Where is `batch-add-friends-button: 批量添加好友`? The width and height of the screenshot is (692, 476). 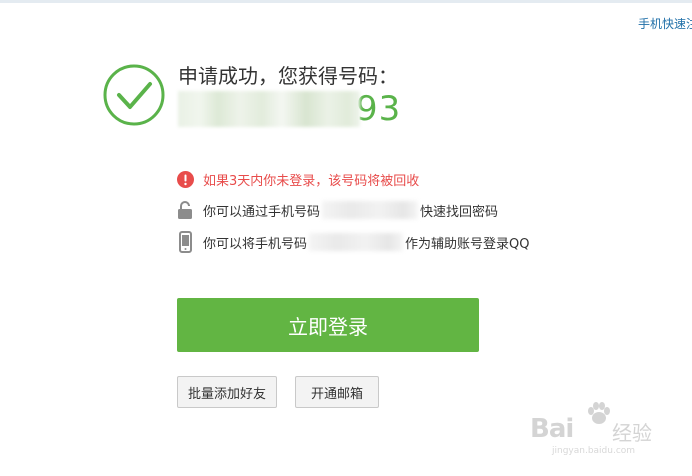 batch-add-friends-button: 批量添加好友 is located at coordinates (227, 392).